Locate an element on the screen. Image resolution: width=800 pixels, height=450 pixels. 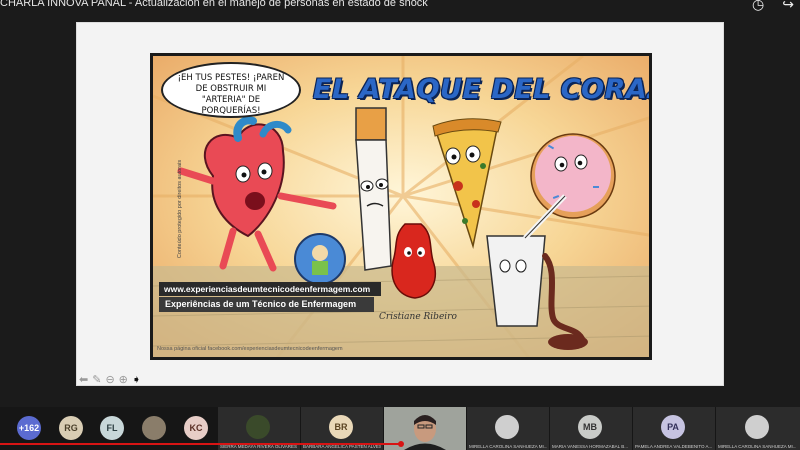
participant-avatar: PA is located at coordinates (673, 427).